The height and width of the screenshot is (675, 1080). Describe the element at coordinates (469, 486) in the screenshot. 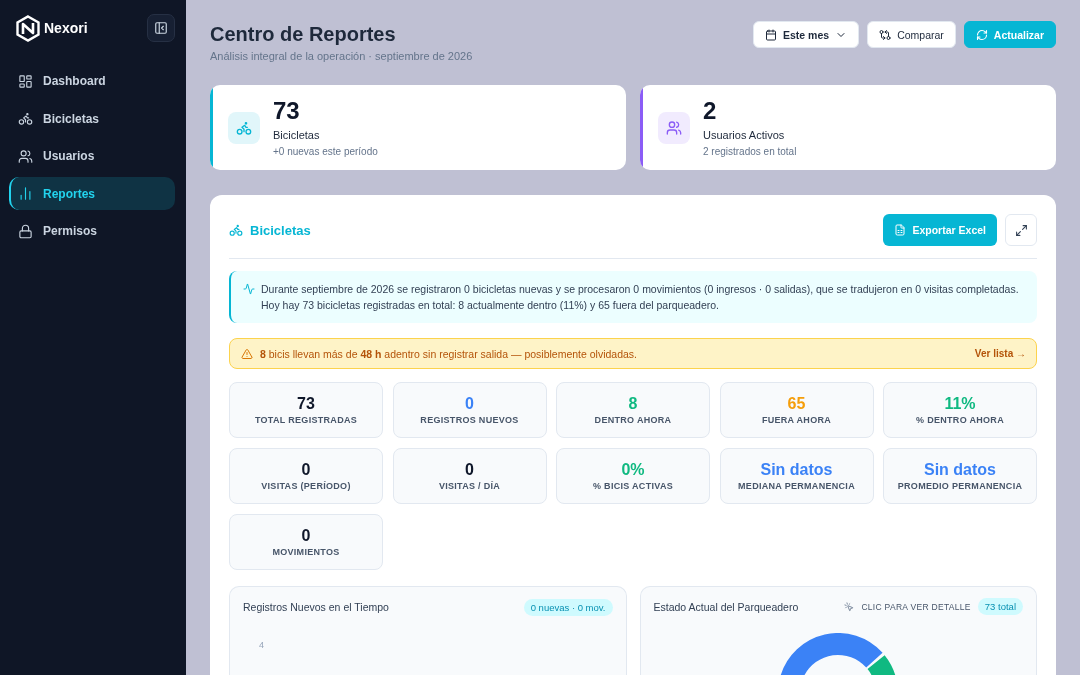

I see `metric-label: VISITAS / DÍA` at that location.